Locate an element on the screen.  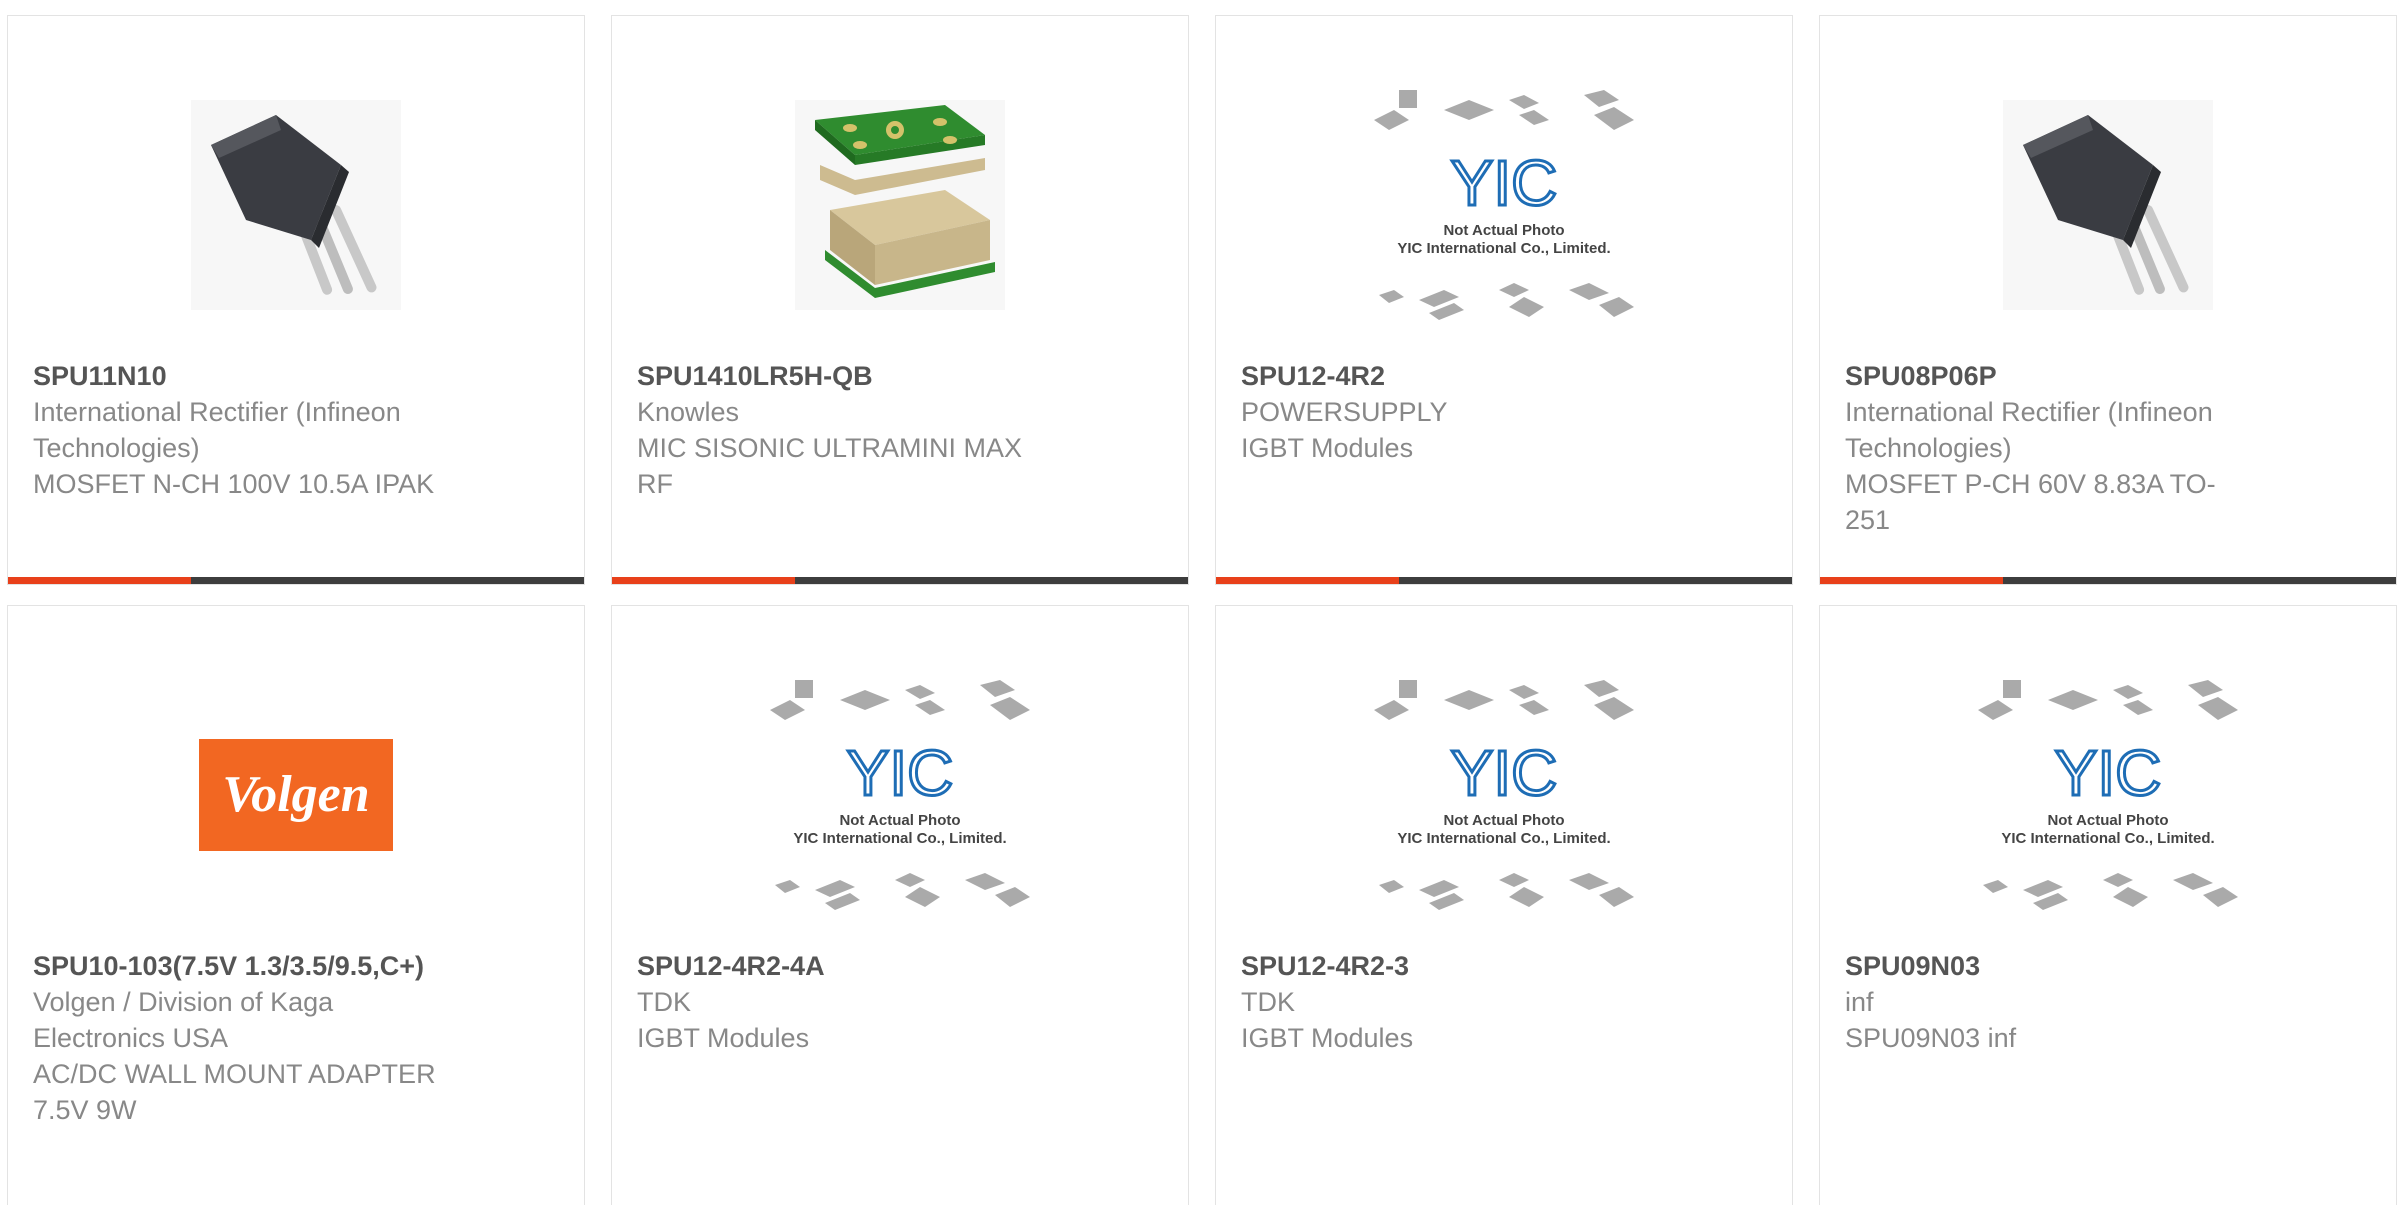
volgen-logo-image: Volgen is located at coordinates (296, 795).